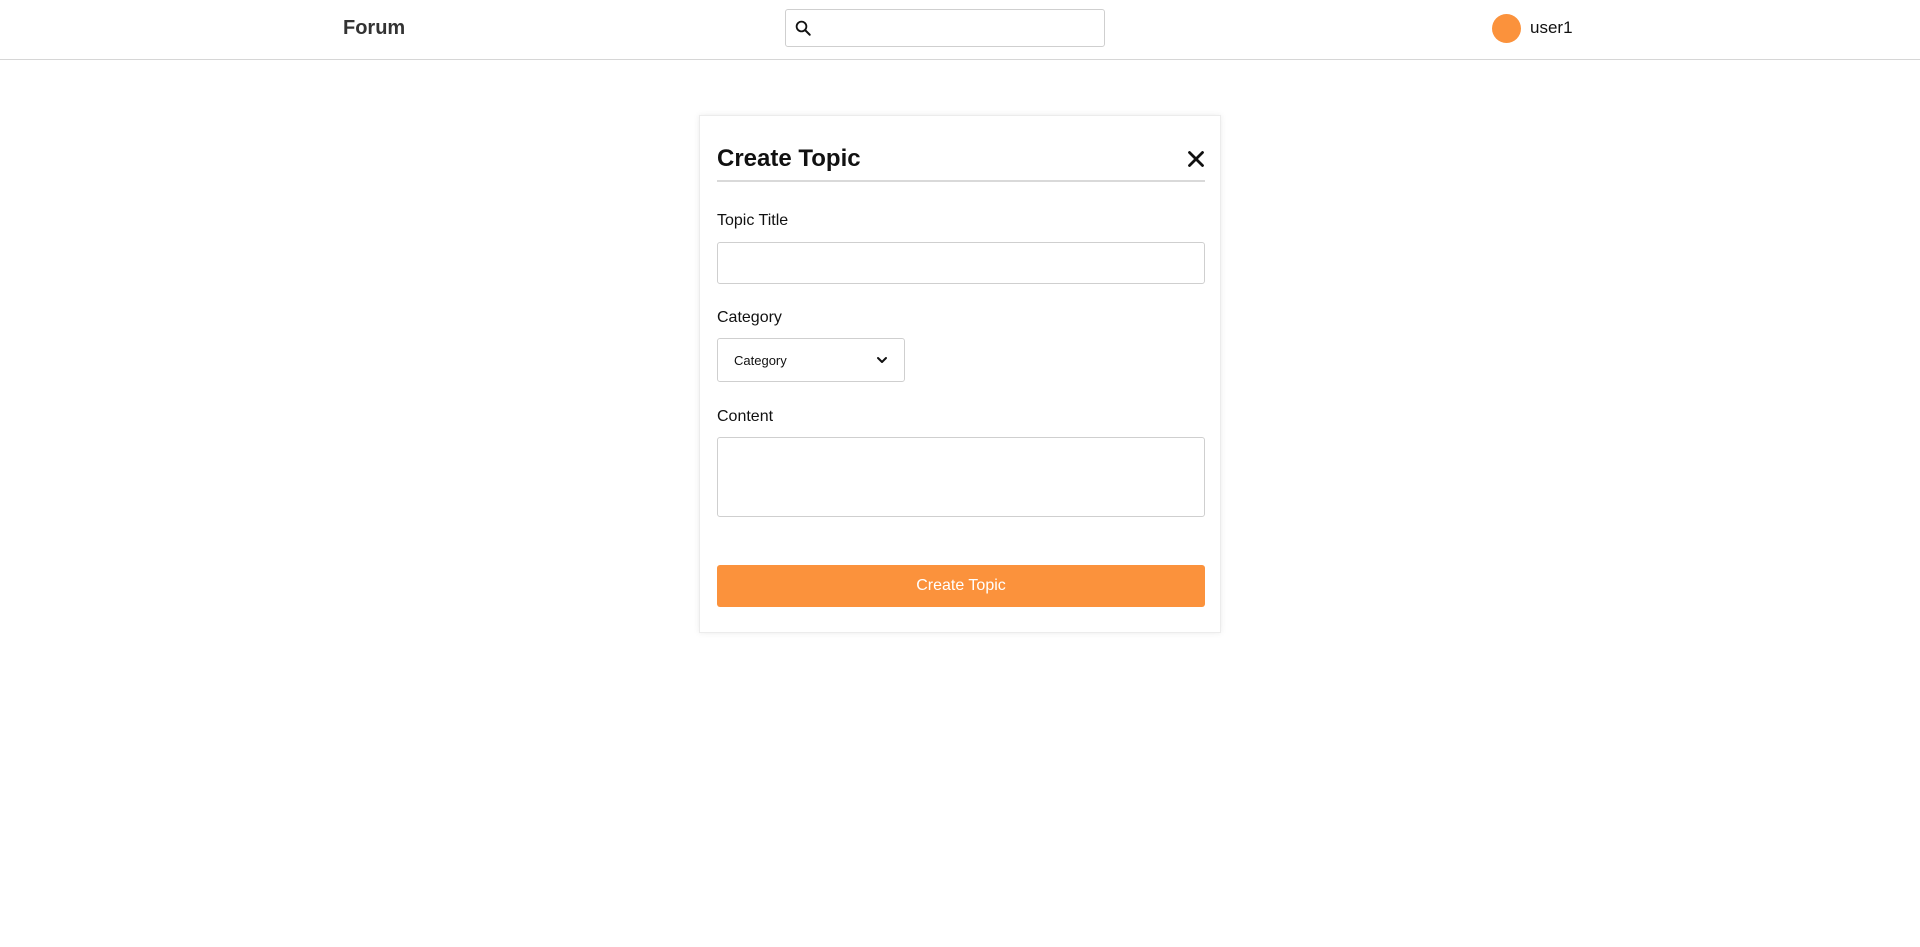 The image size is (1920, 947). I want to click on search-box, so click(945, 28).